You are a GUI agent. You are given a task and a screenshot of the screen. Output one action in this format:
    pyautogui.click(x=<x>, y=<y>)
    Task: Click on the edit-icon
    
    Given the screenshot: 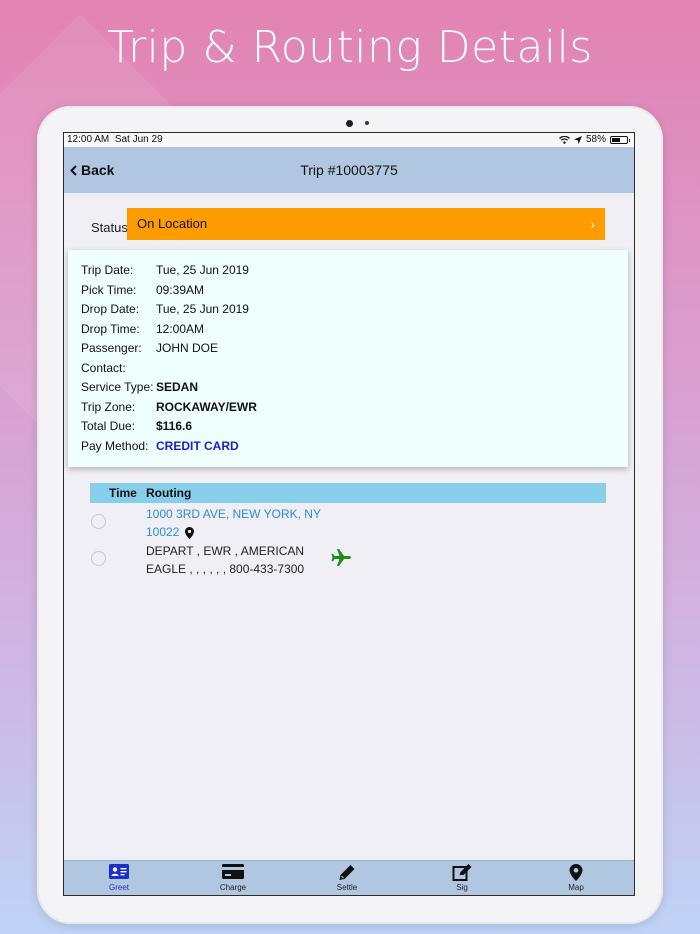 What is the action you would take?
    pyautogui.click(x=462, y=872)
    